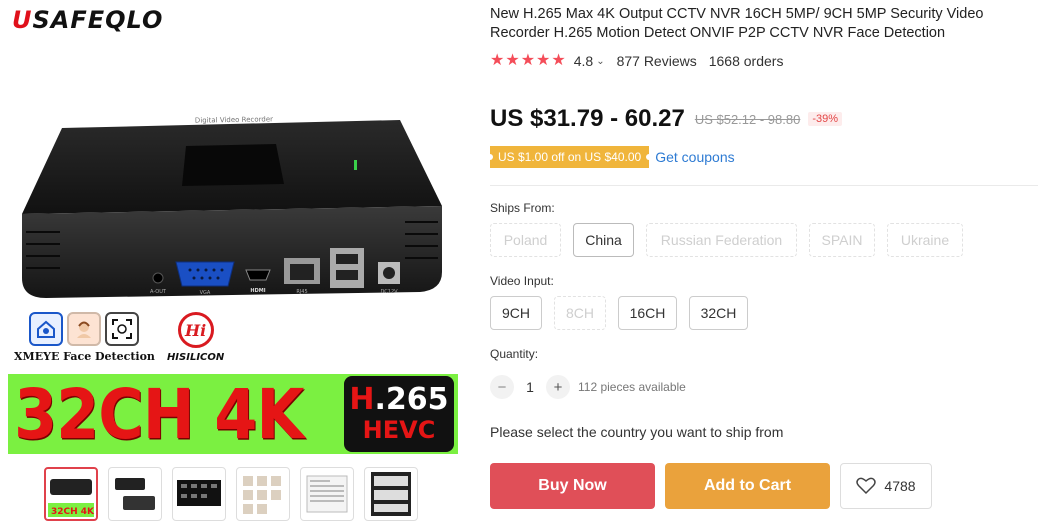 This screenshot has height=527, width=1038. Describe the element at coordinates (647, 313) in the screenshot. I see `video-option-16ch: 16CH` at that location.